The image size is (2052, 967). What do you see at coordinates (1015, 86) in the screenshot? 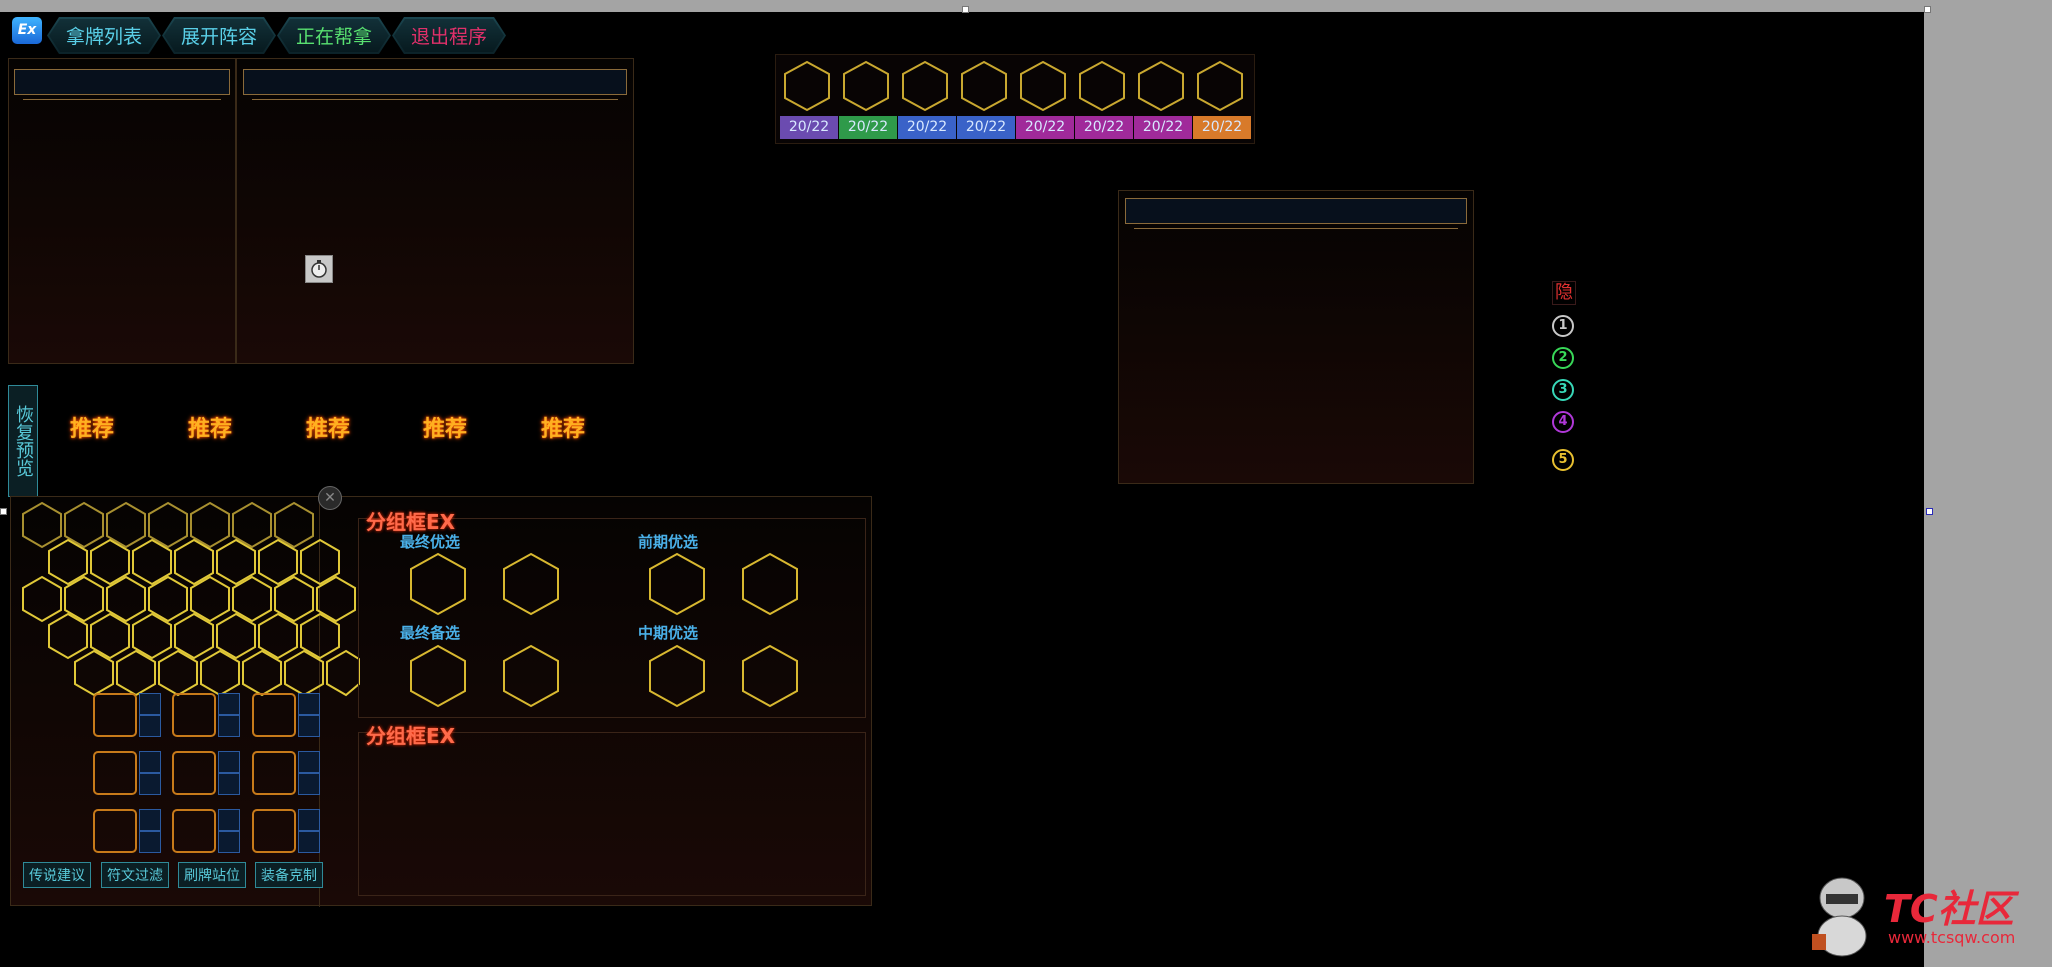
I see `counter-hex-row` at bounding box center [1015, 86].